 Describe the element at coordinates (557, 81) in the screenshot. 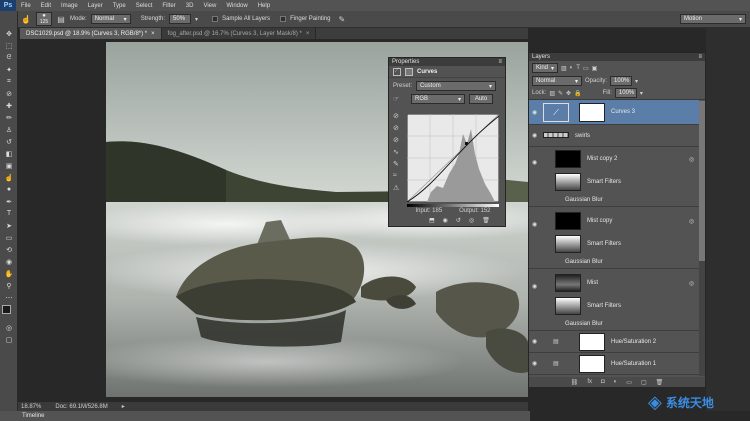

I see `blend-mode-select: Normal ▾` at that location.